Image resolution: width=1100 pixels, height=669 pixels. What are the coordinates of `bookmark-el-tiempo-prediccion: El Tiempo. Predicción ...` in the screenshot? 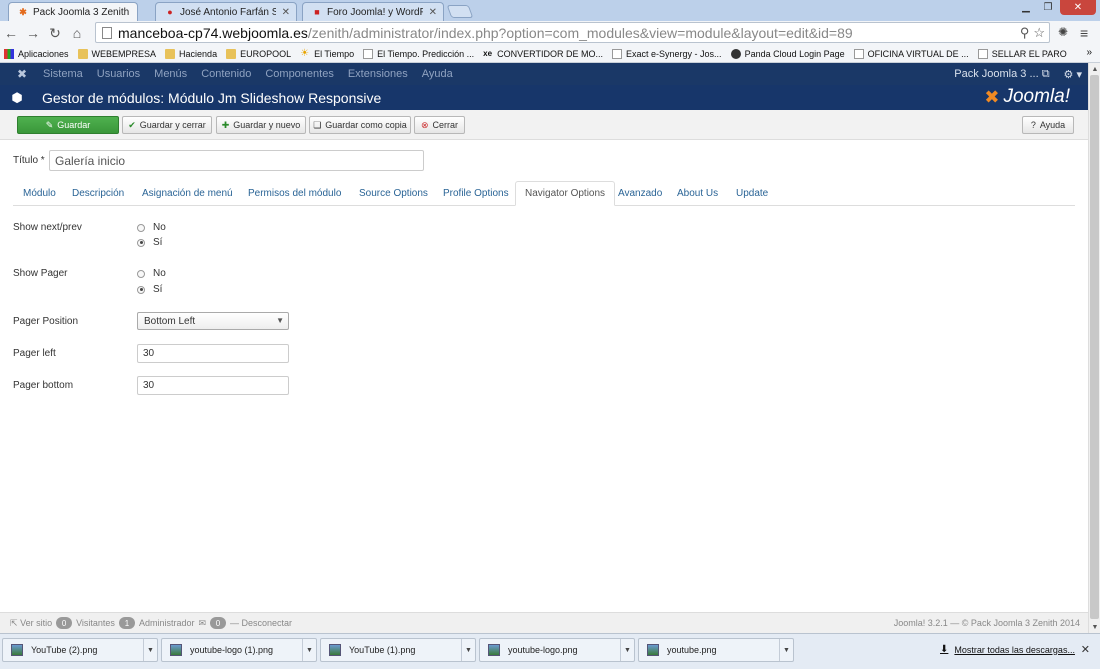 It's located at (418, 53).